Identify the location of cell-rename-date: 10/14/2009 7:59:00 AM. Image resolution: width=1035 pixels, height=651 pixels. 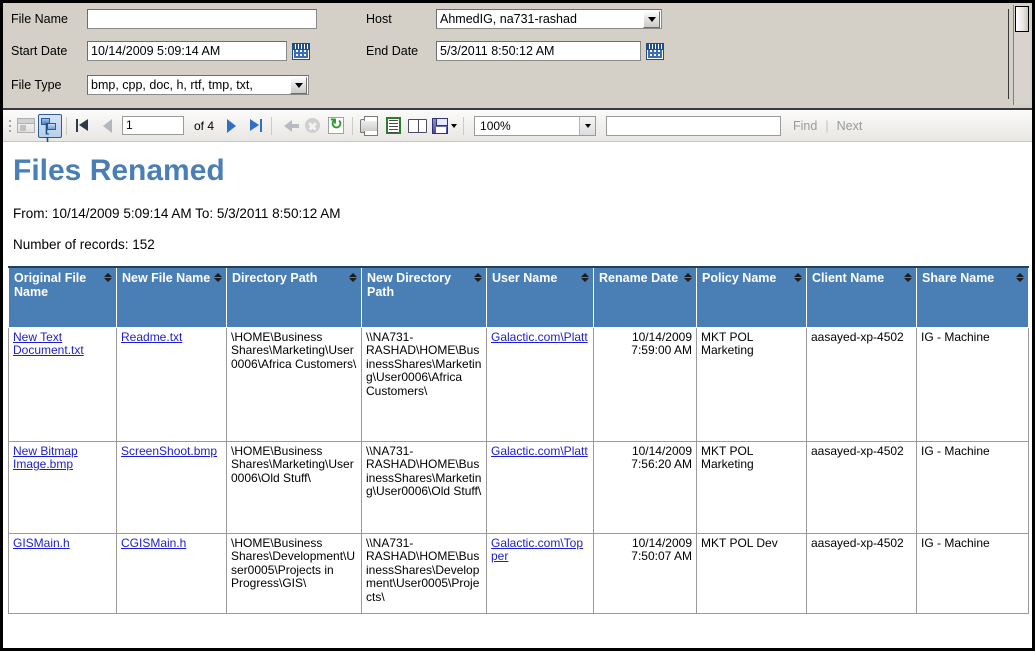
(645, 384).